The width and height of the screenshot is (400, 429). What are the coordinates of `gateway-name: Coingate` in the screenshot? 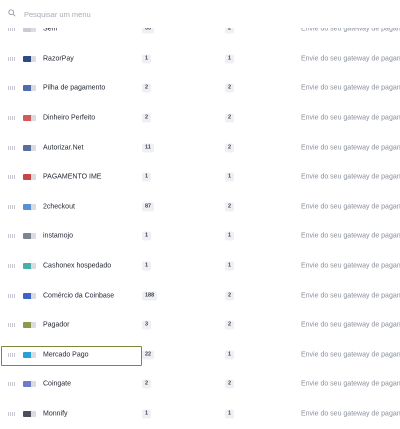 It's located at (57, 384).